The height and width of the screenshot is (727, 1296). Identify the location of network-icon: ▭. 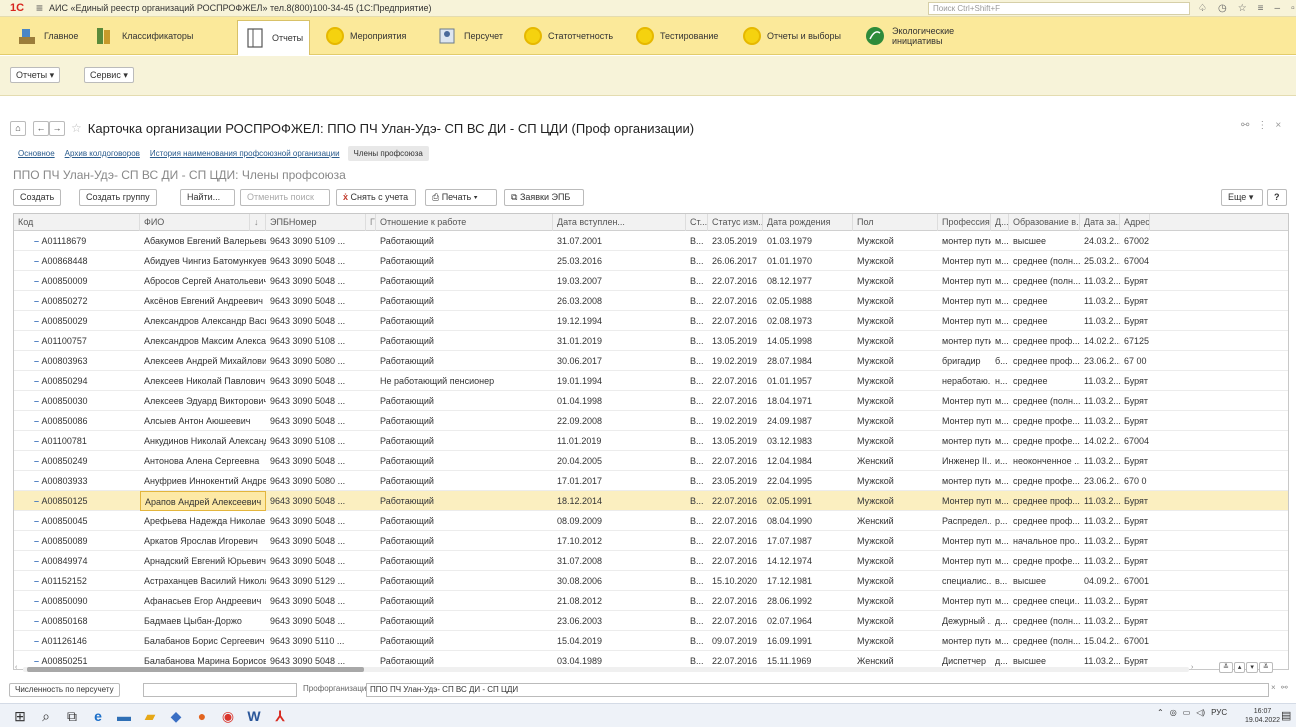
(1187, 712).